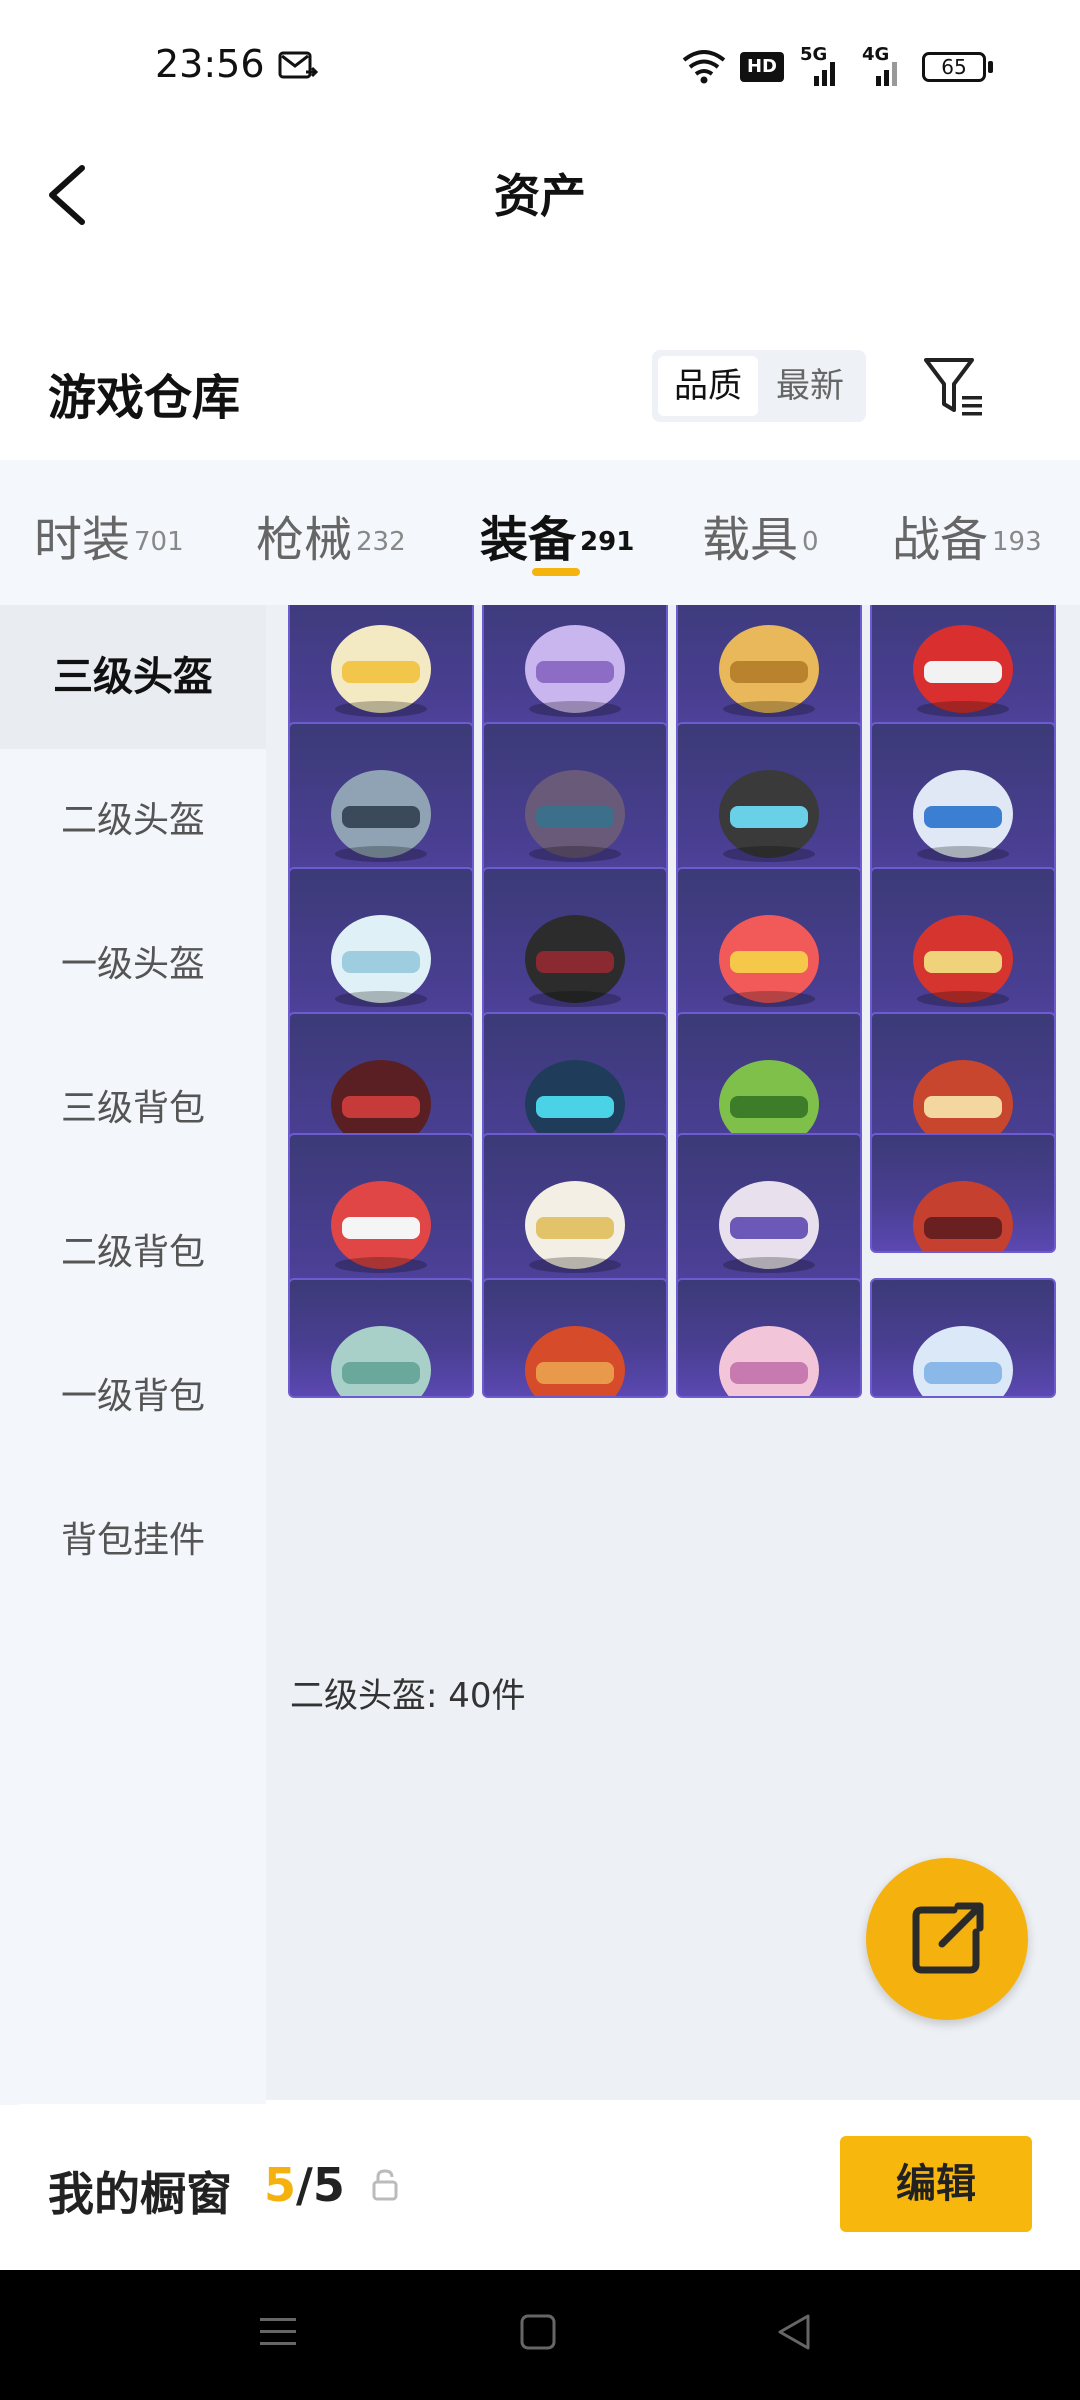 Image resolution: width=1080 pixels, height=2400 pixels. I want to click on mail-icon, so click(298, 65).